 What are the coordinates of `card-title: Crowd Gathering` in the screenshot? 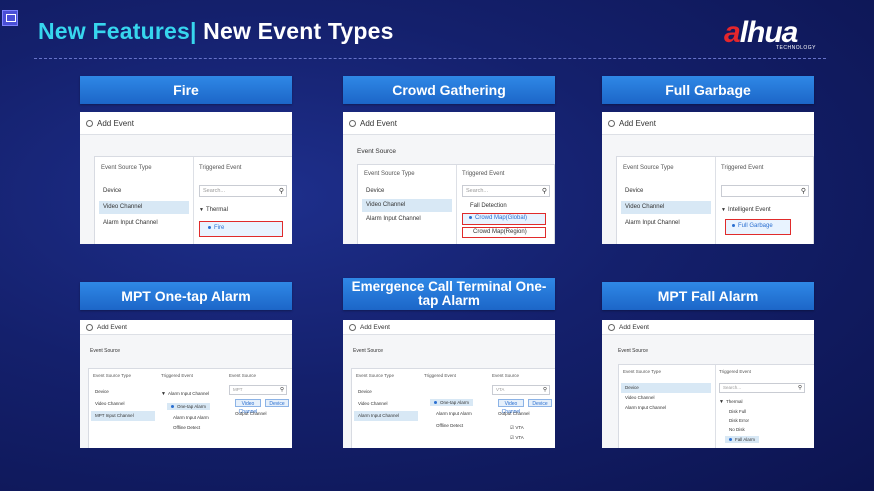 It's located at (449, 90).